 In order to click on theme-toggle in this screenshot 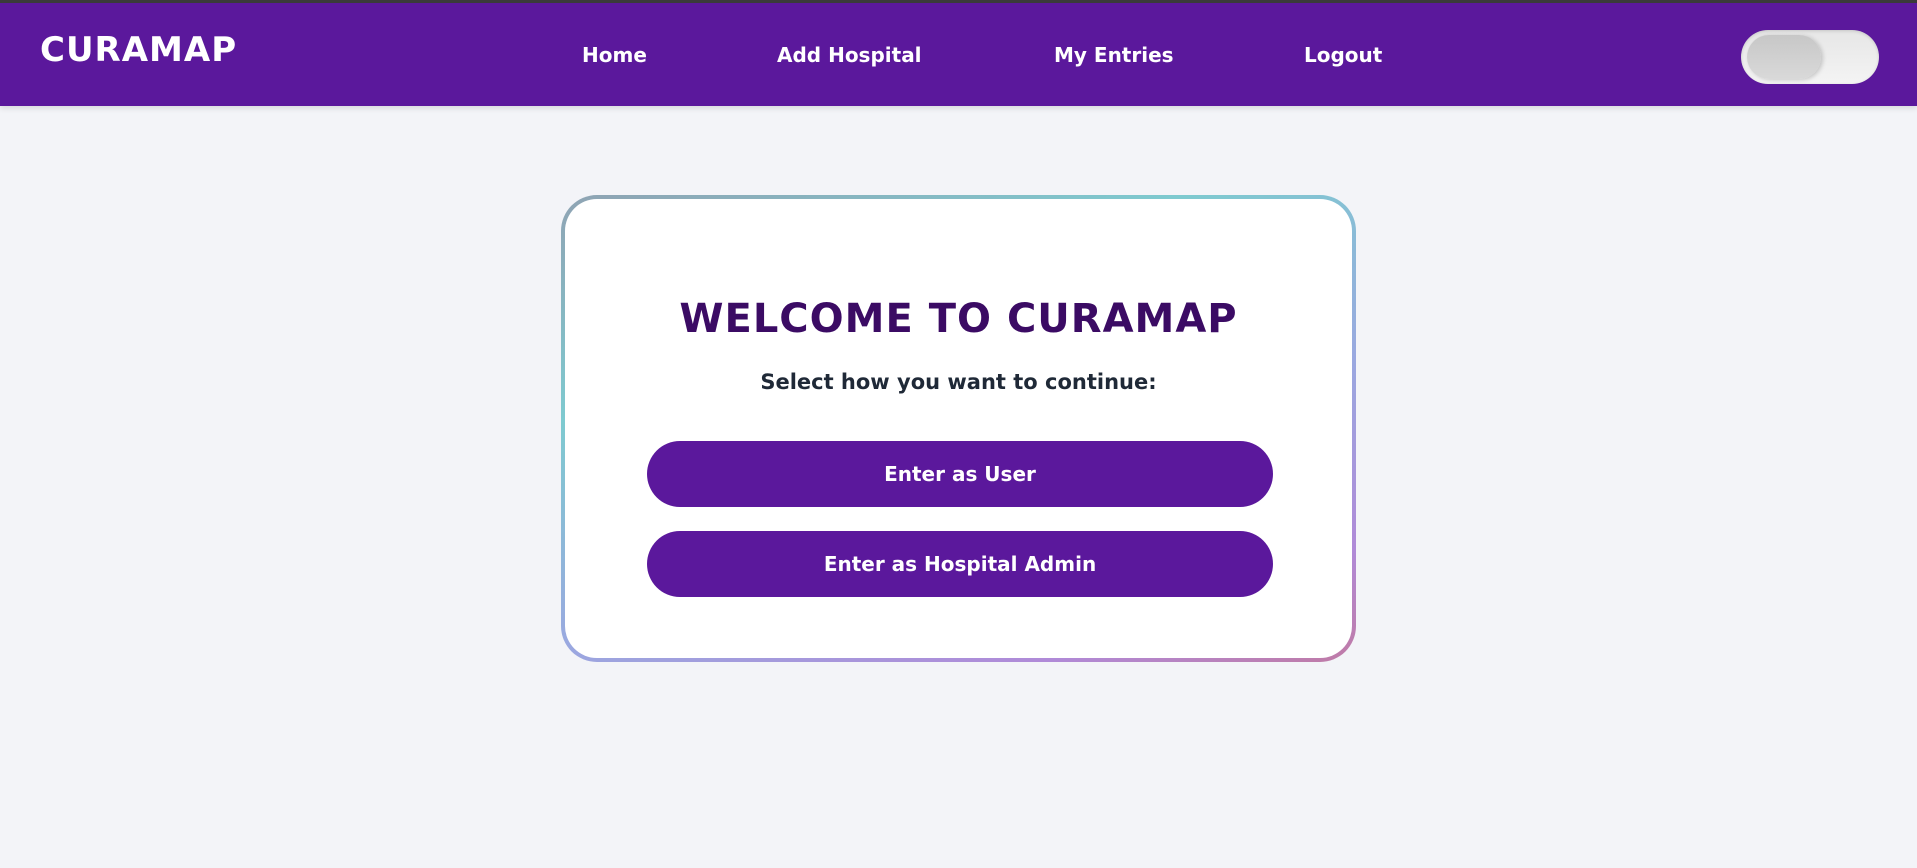, I will do `click(1810, 57)`.